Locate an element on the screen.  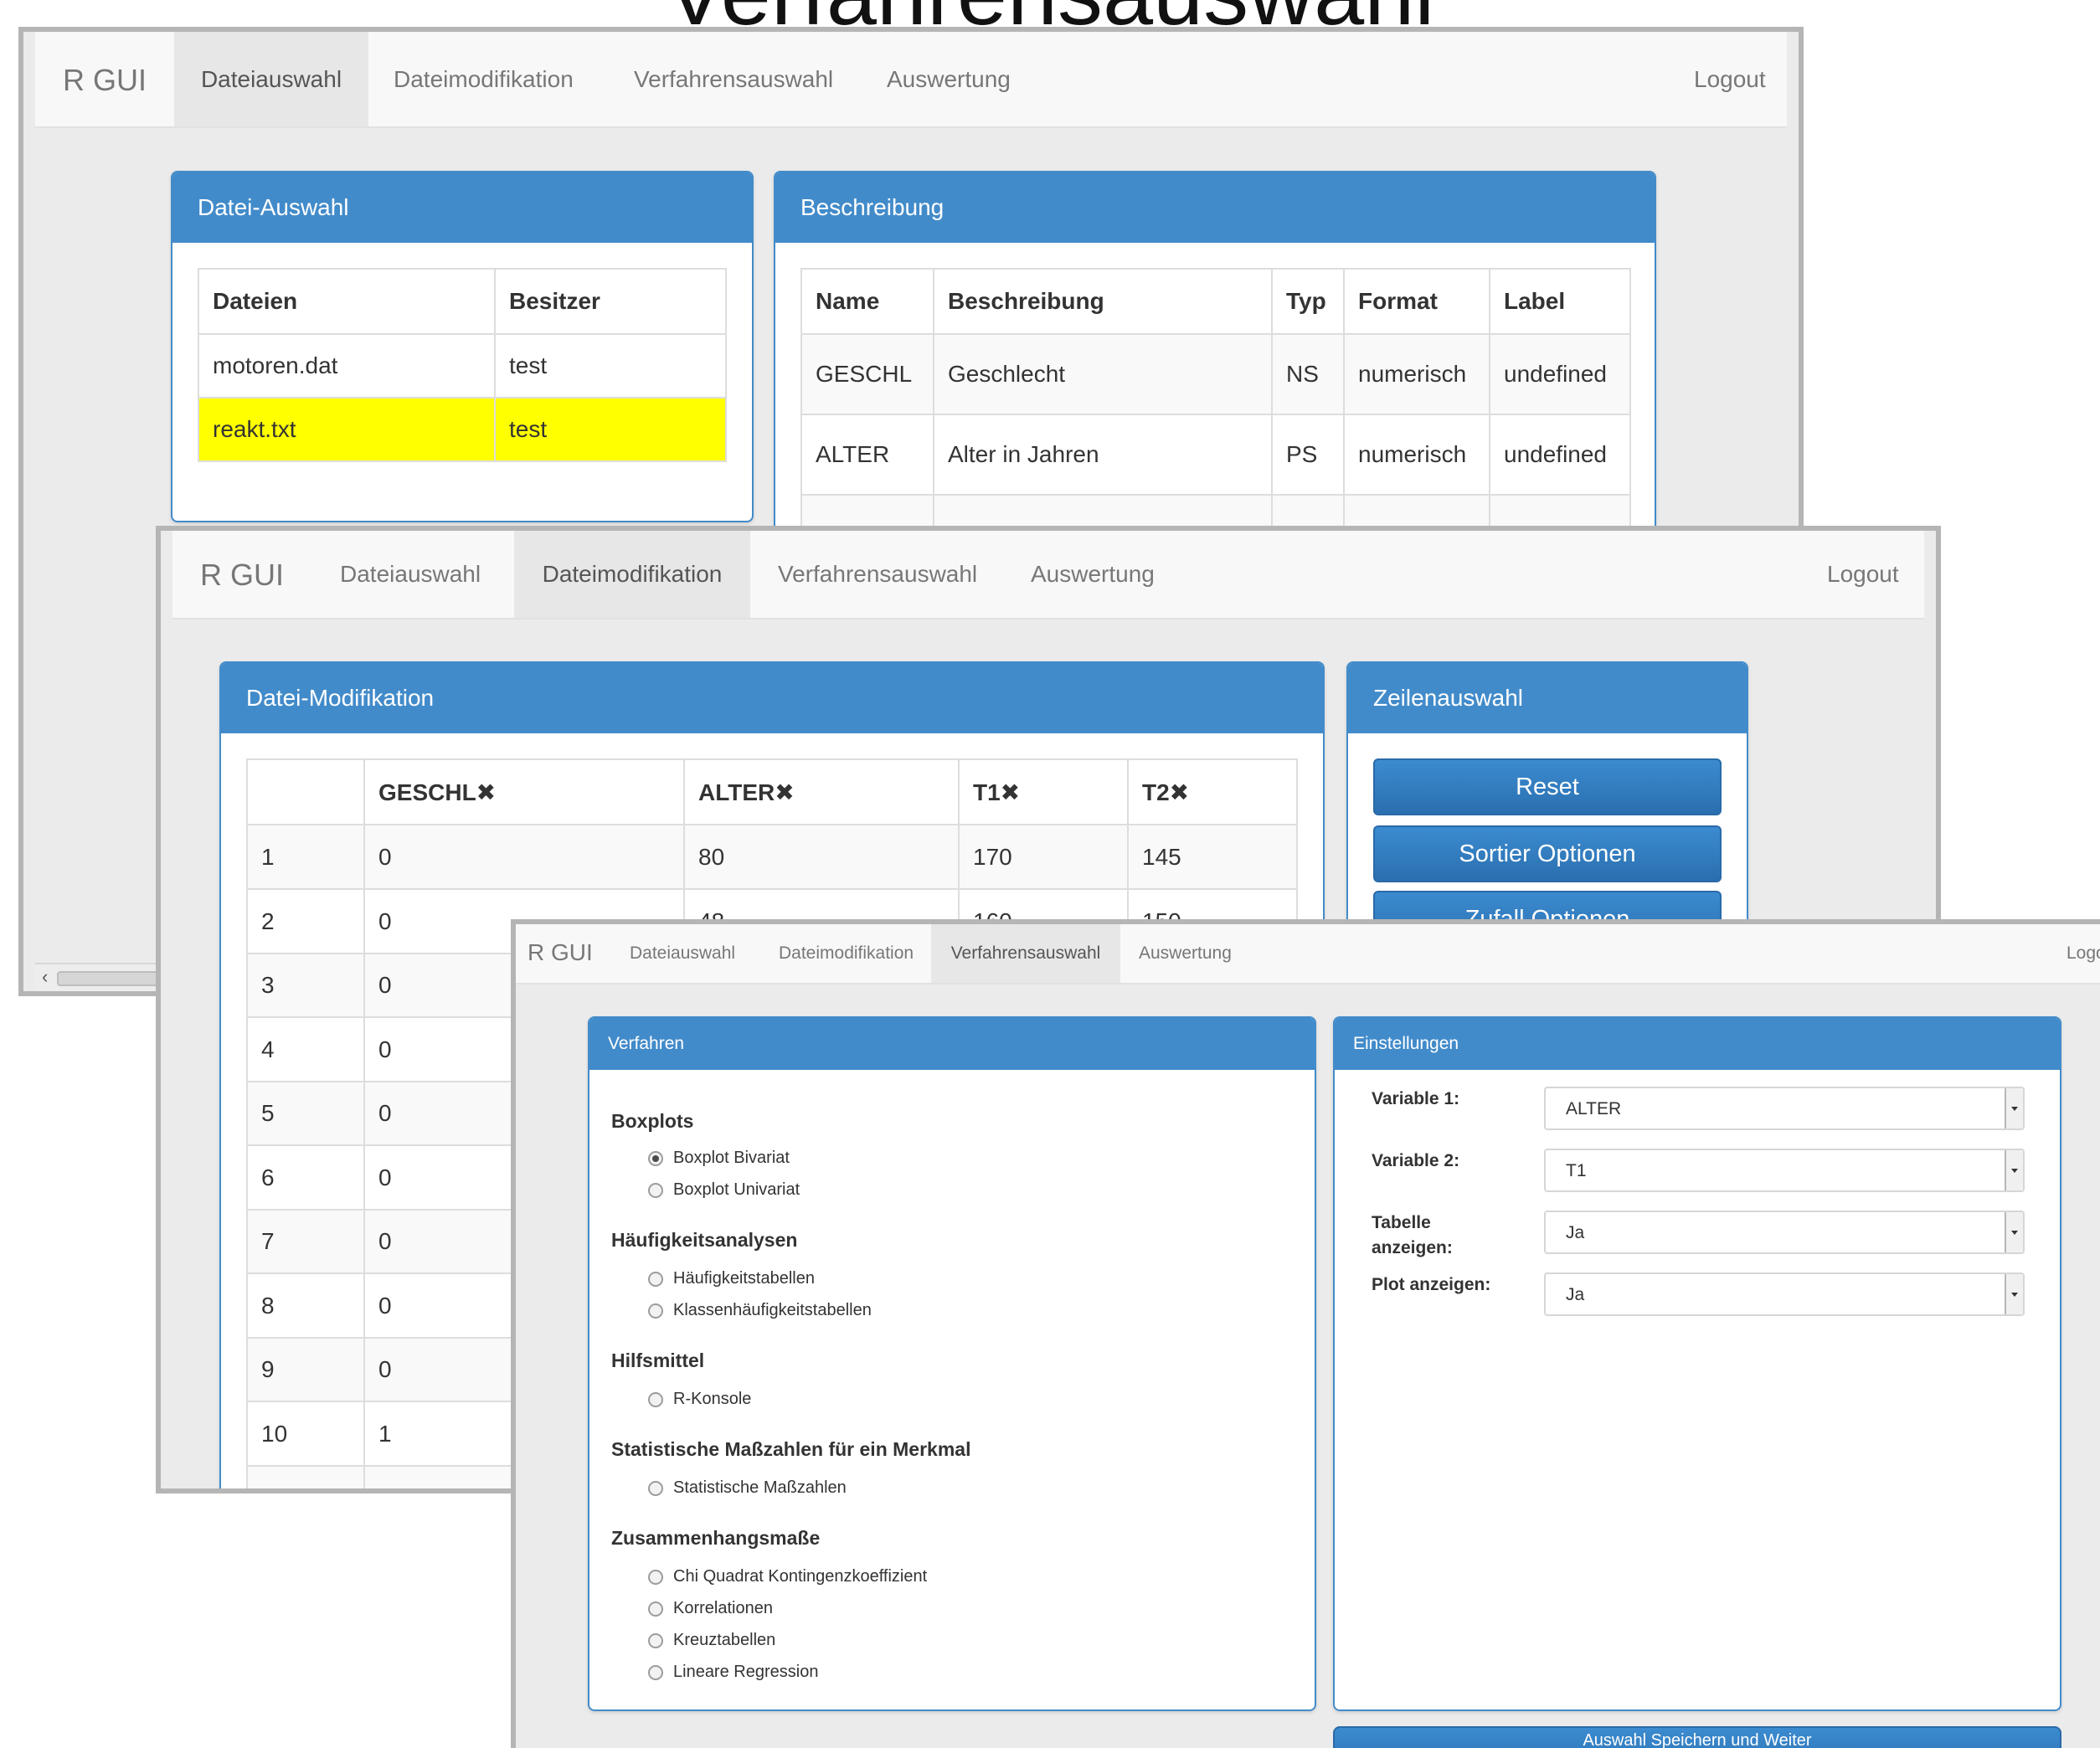
tabelle-anzeigen-select: Ja is located at coordinates (1785, 1232).